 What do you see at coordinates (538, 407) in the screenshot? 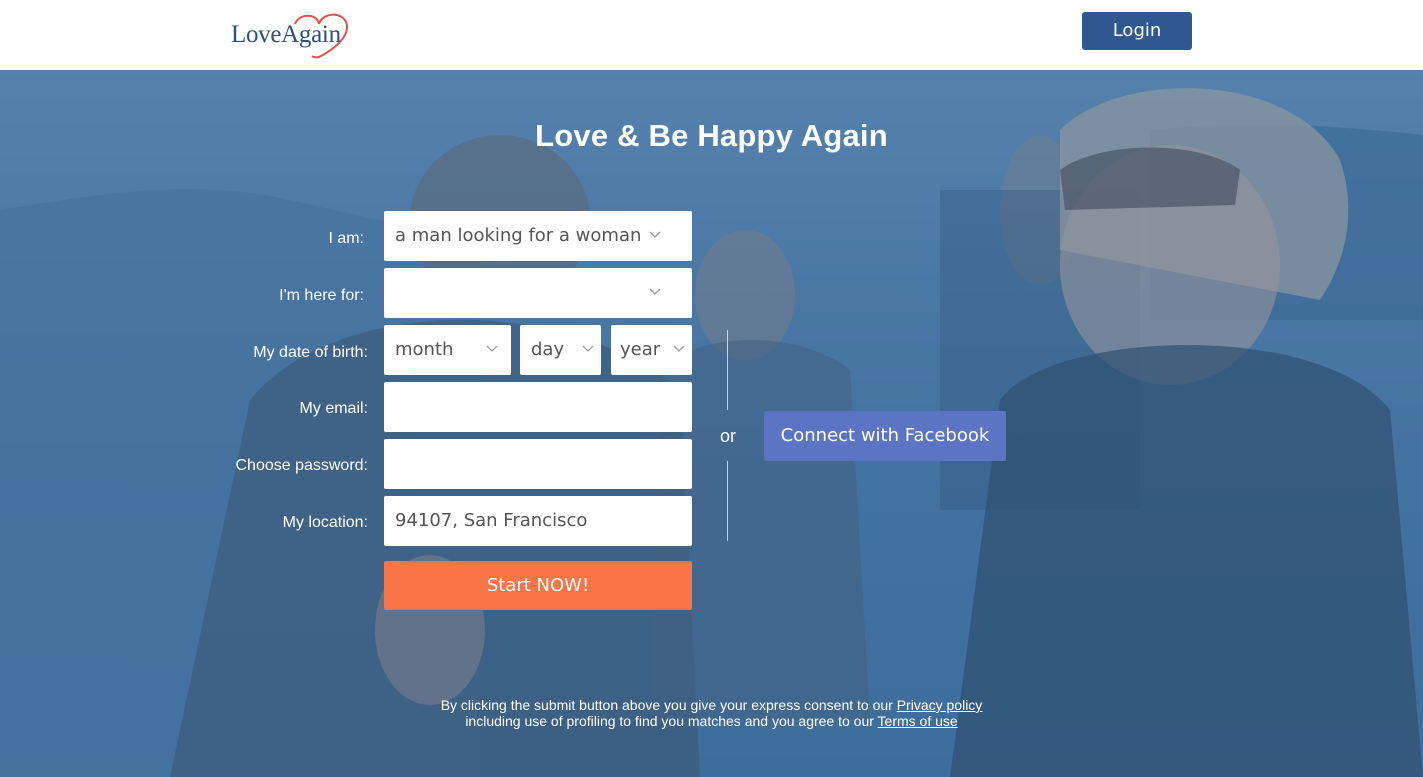
I see `email-field` at bounding box center [538, 407].